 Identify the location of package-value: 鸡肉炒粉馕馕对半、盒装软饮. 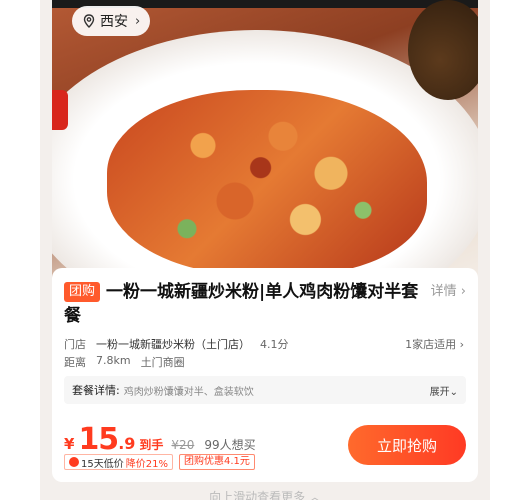
(188, 392).